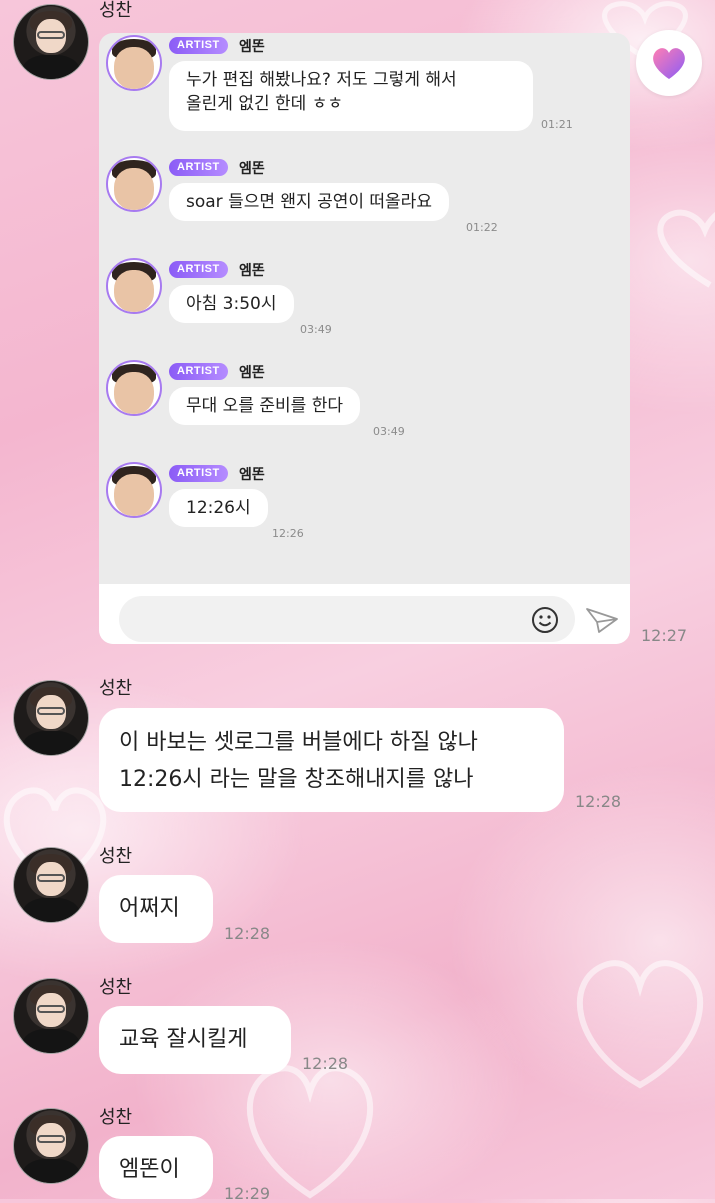 This screenshot has height=1203, width=715. I want to click on artist-message: 아침 3:50시, so click(231, 304).